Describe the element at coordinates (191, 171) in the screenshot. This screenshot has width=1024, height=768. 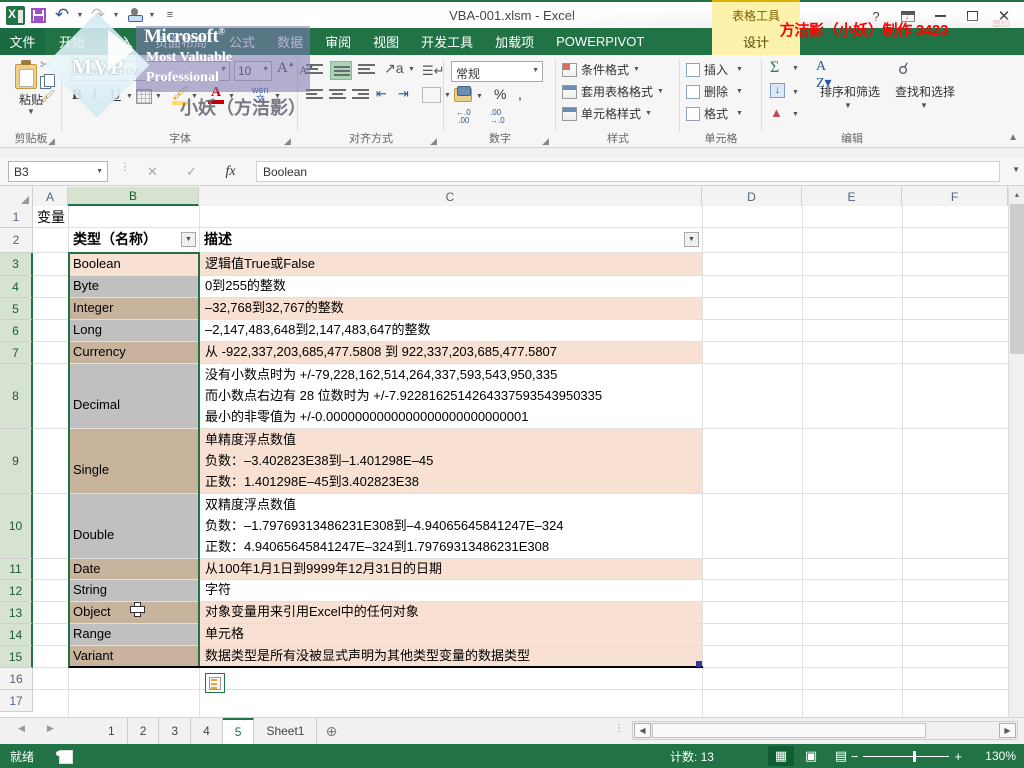
I see `confirm-formula-icon: ✓` at that location.